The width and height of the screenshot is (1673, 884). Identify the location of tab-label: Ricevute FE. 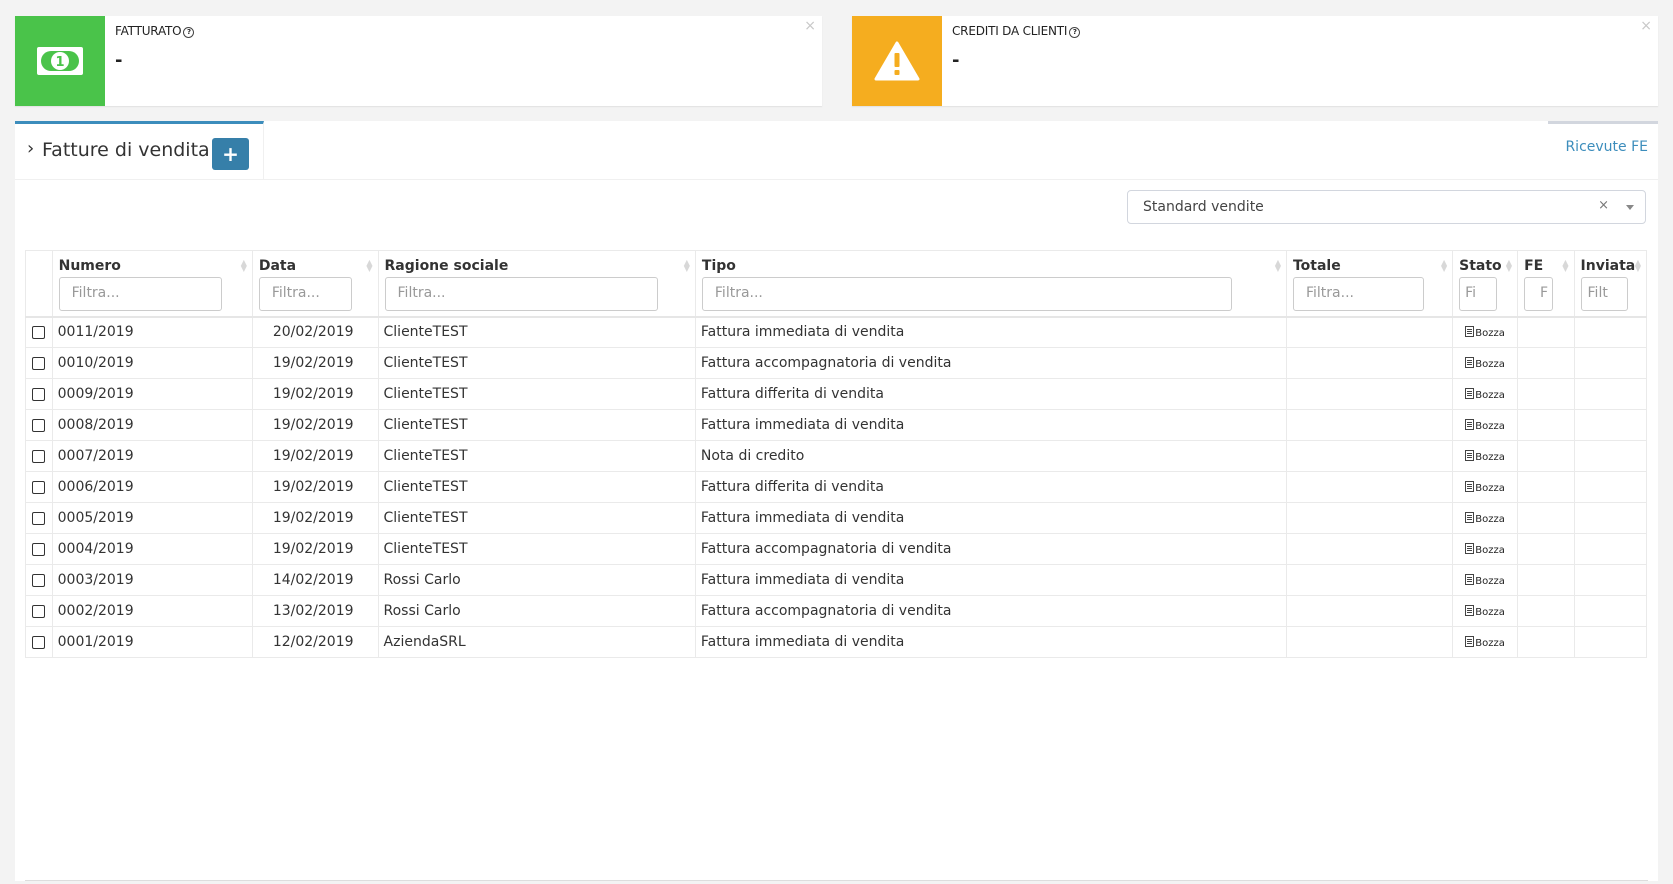
(1606, 147).